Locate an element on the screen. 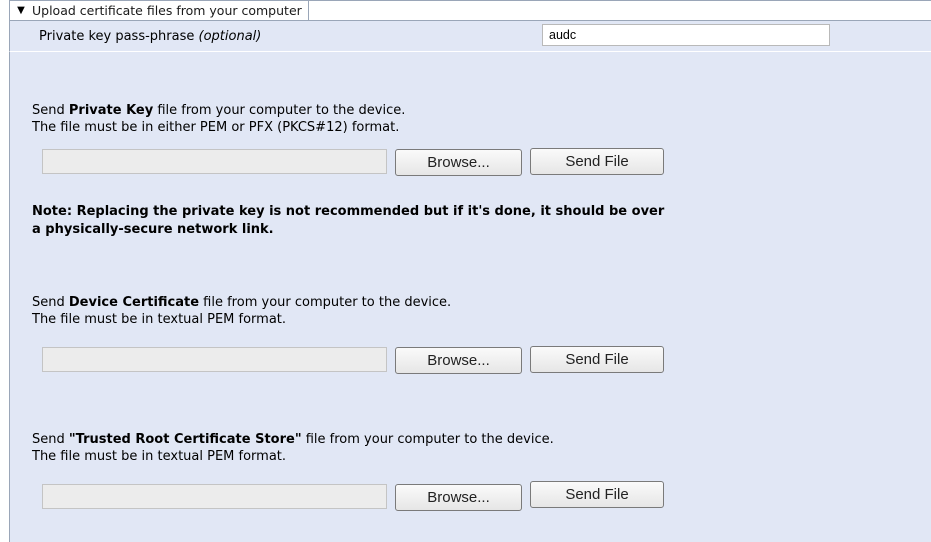 The image size is (931, 542). collapse-triangle-icon: ▼ is located at coordinates (21, 10).